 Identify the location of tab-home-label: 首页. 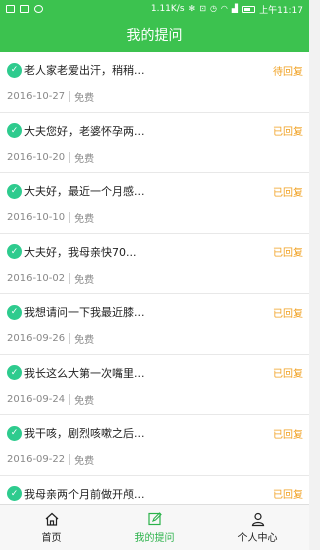
(51, 538).